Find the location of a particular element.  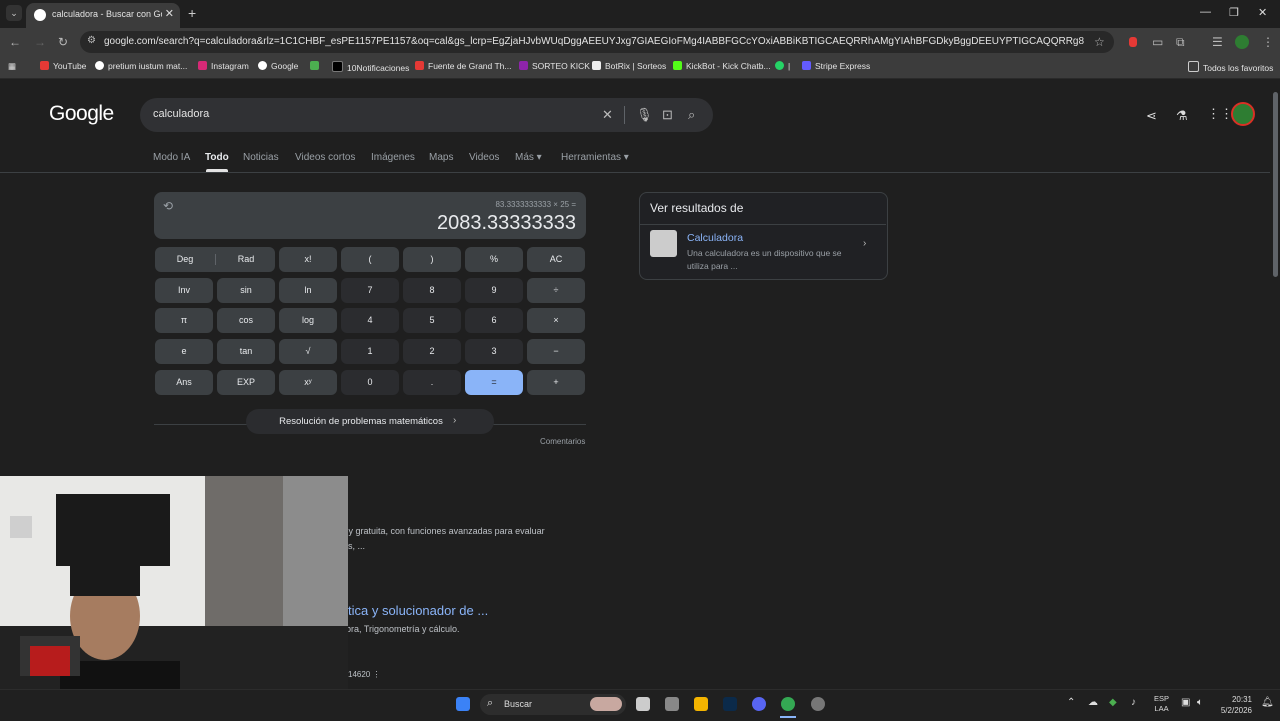

key-close-paren-button: ) is located at coordinates (432, 259).